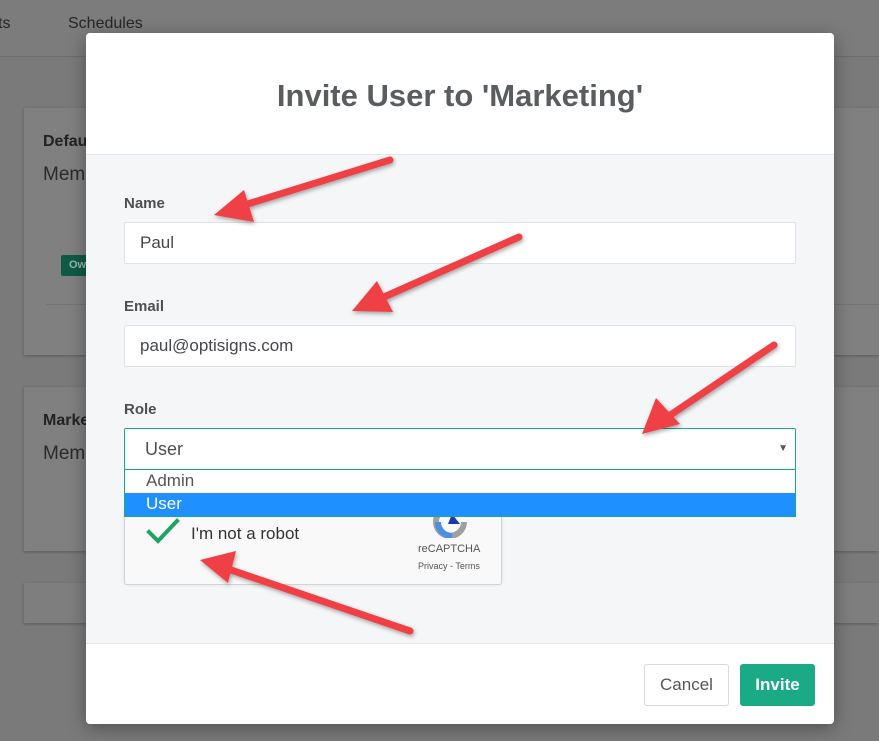  I want to click on role-select: User ▼, so click(460, 449).